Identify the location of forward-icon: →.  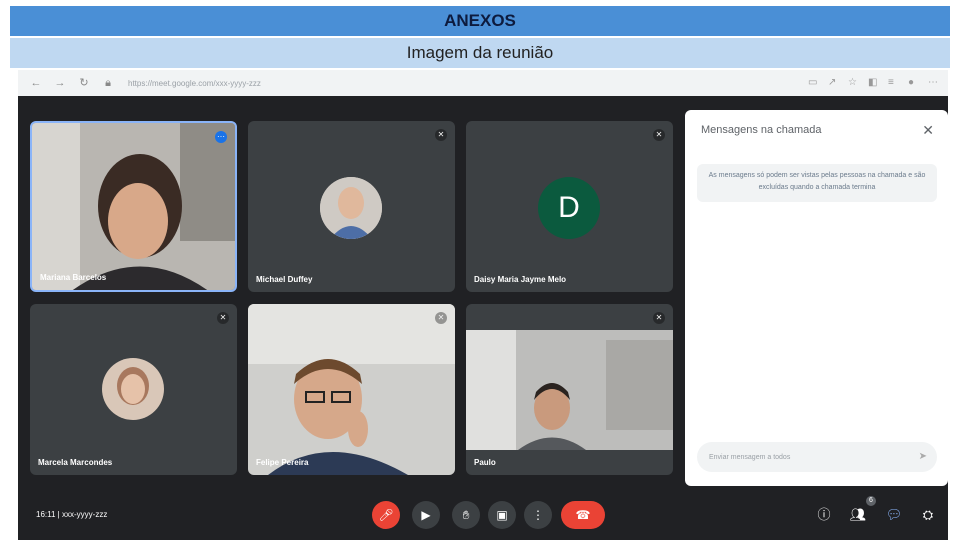
(60, 83).